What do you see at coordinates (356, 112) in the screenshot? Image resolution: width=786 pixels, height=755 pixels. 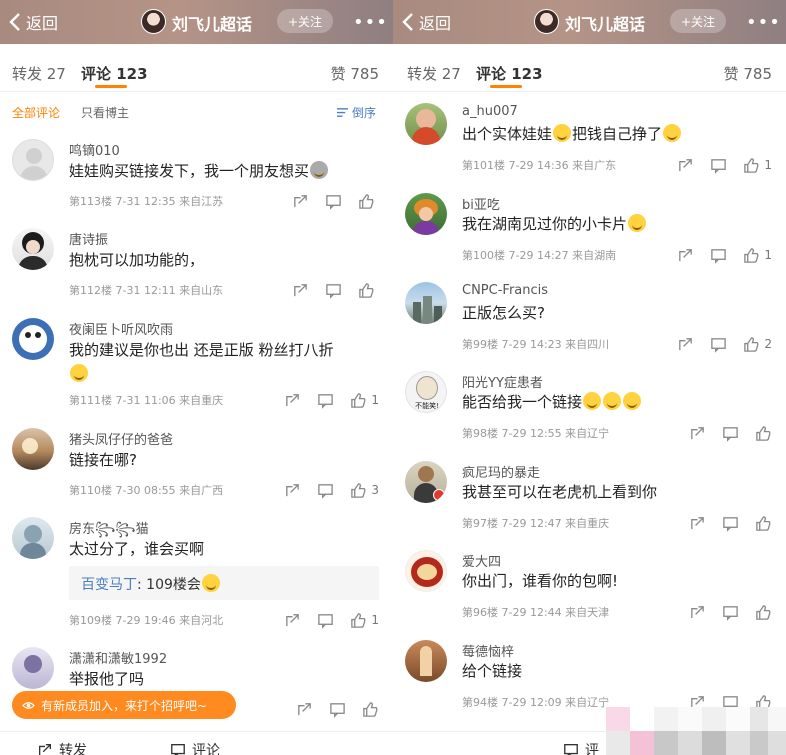 I see `sort-button: 倒序` at bounding box center [356, 112].